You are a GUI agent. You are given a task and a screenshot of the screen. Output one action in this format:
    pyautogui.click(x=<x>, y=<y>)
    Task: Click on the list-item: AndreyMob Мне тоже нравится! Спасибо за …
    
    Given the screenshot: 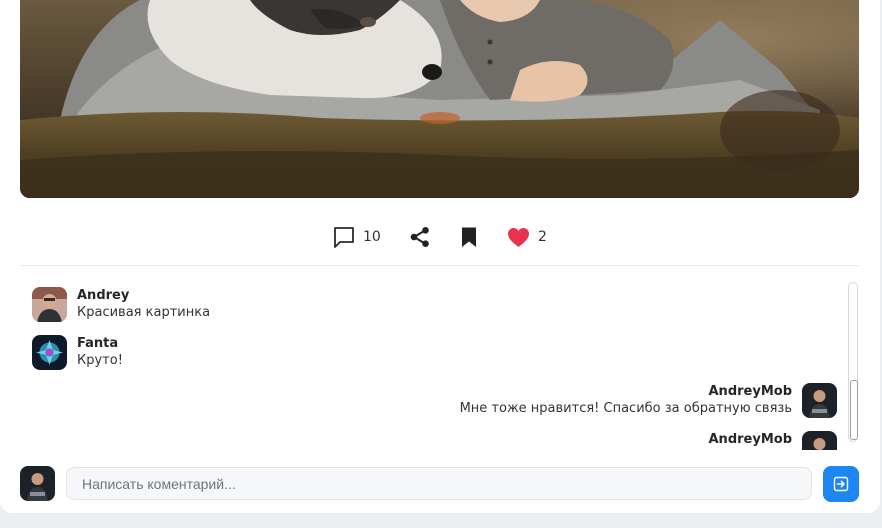 What is the action you would take?
    pyautogui.click(x=648, y=400)
    